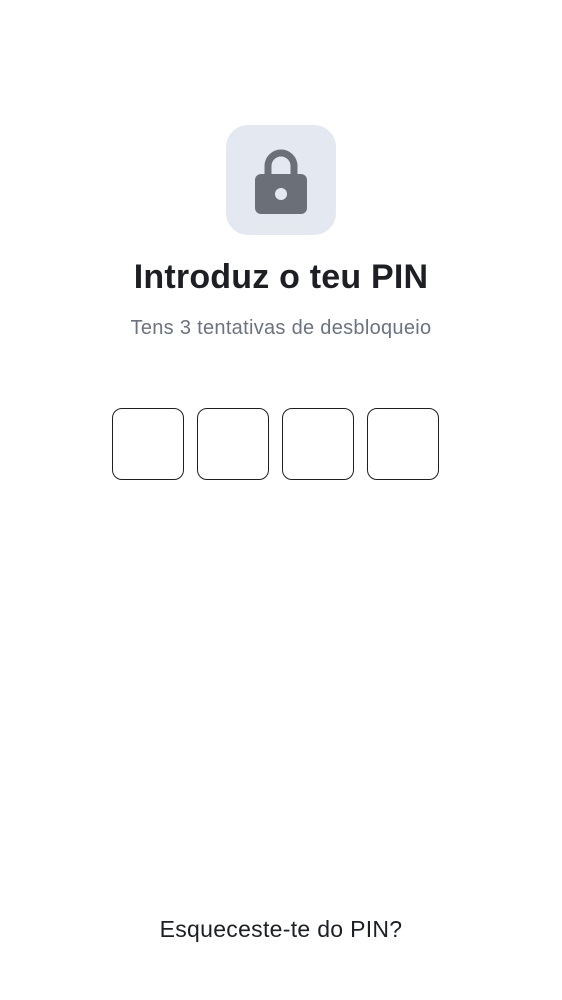  What do you see at coordinates (281, 328) in the screenshot?
I see `attempts-subtitle: Tens 3 tentativas de desbloqueio` at bounding box center [281, 328].